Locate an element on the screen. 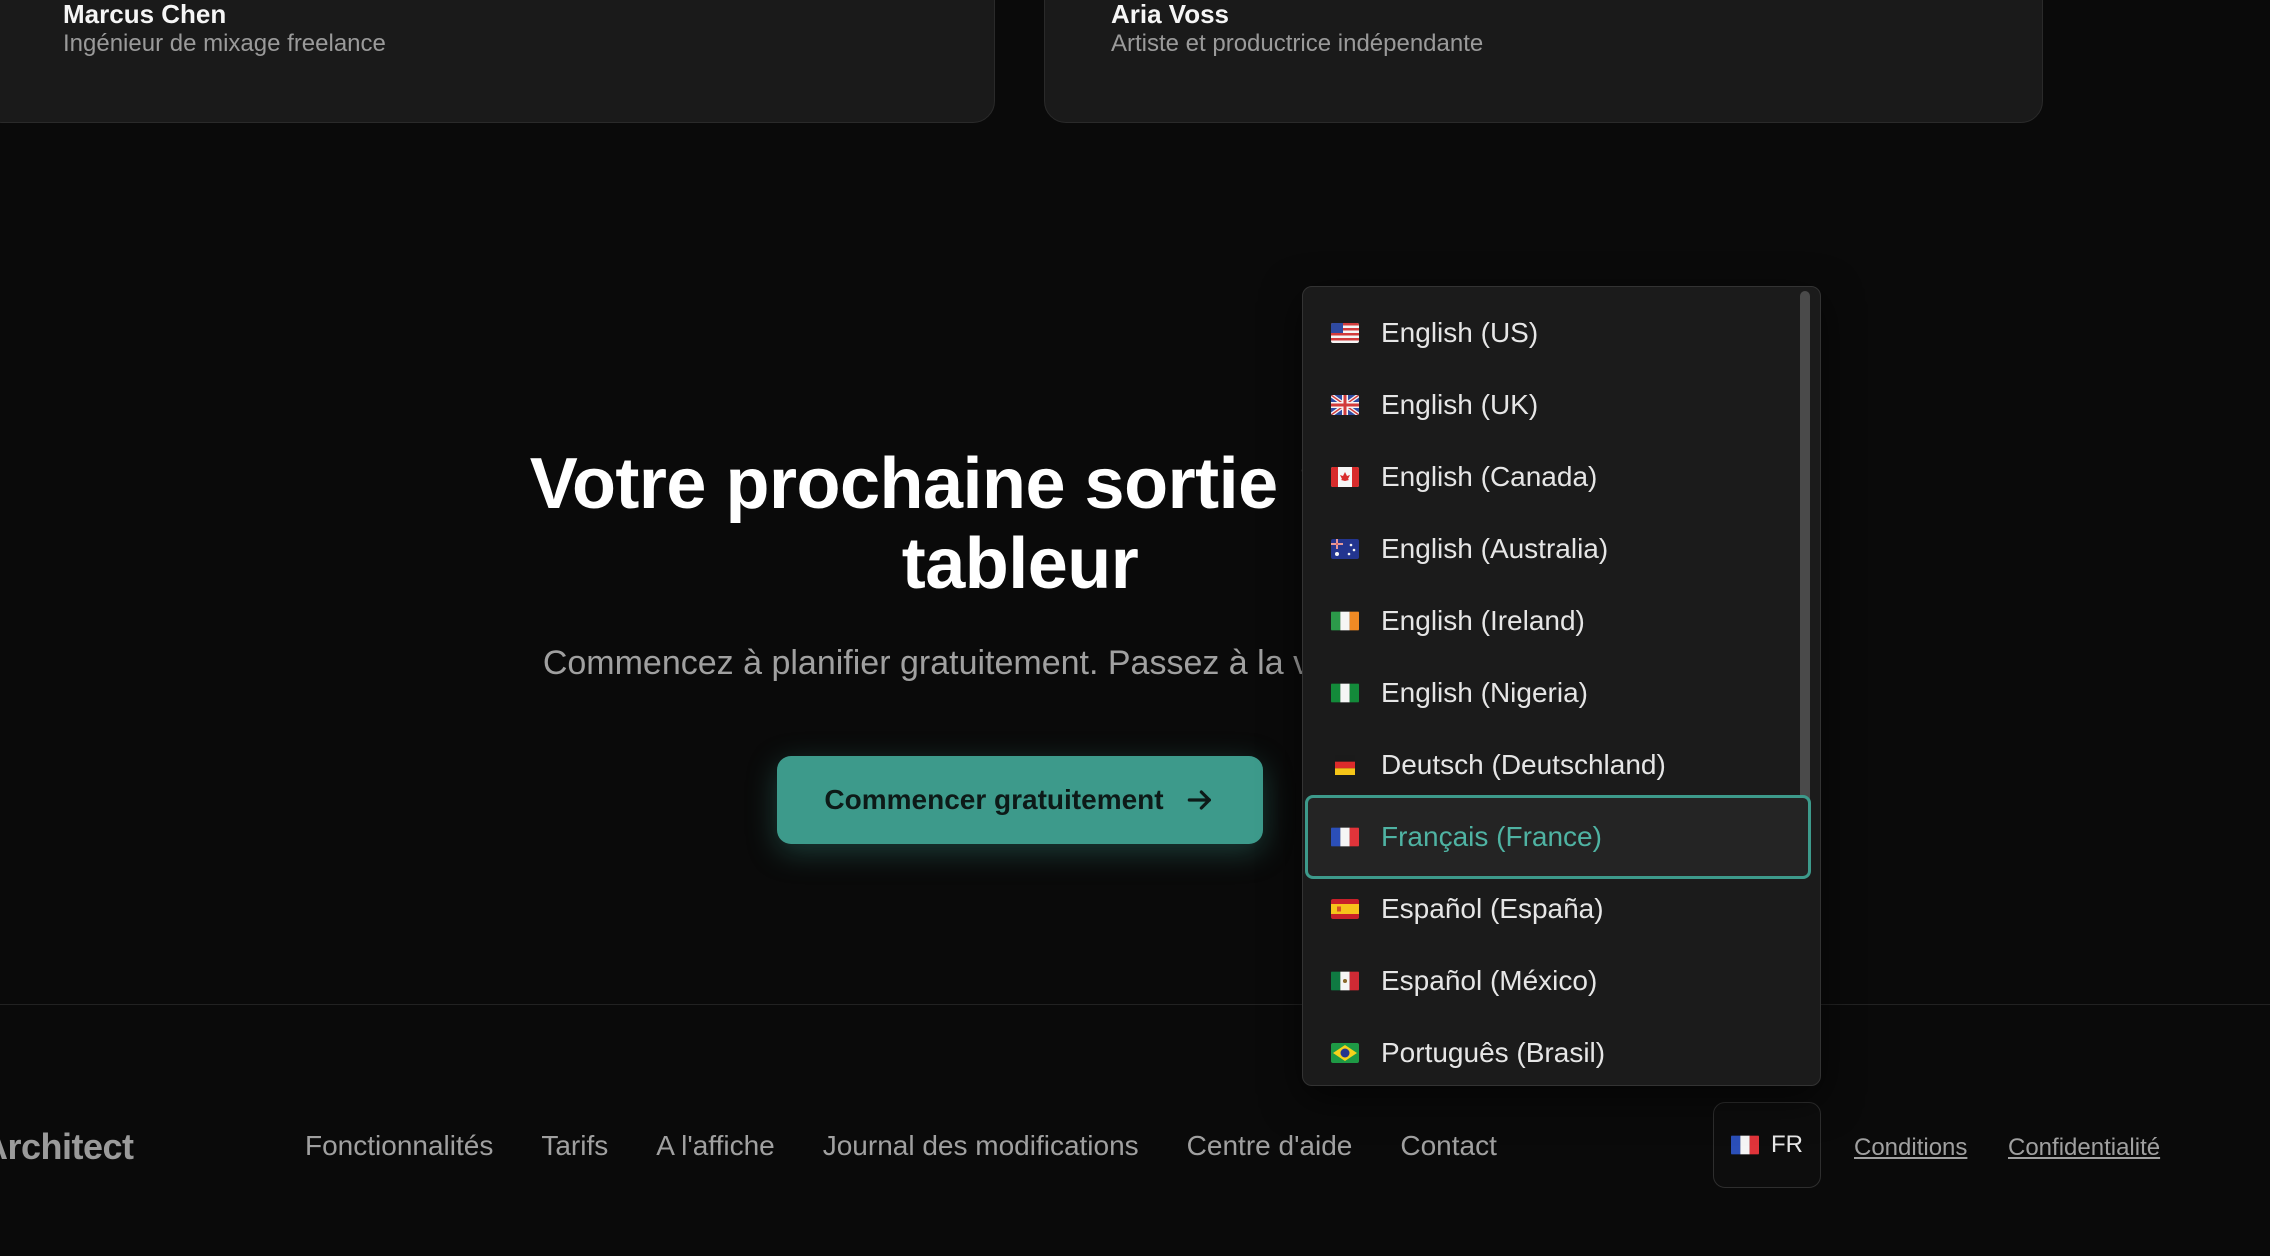 The width and height of the screenshot is (2270, 1256). language-option: English (UK) is located at coordinates (1558, 405).